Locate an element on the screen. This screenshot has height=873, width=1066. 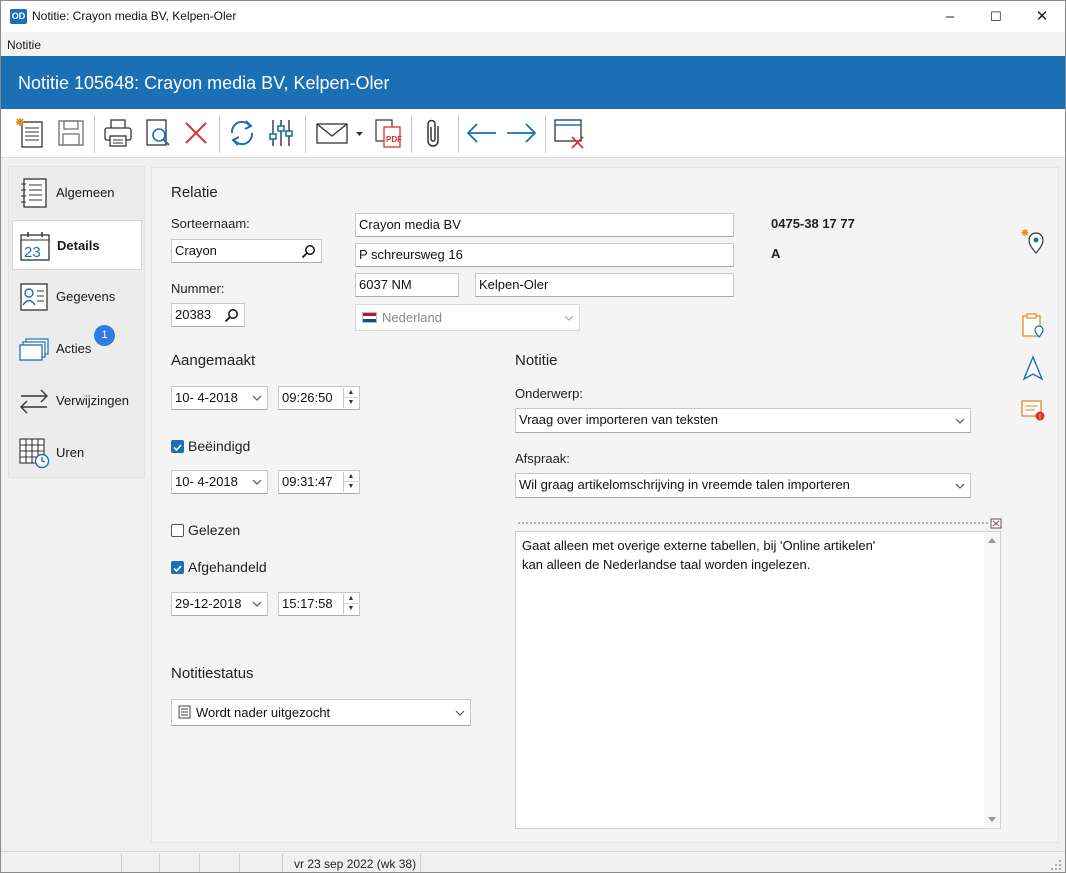
nummer-value: 20383 is located at coordinates (193, 314).